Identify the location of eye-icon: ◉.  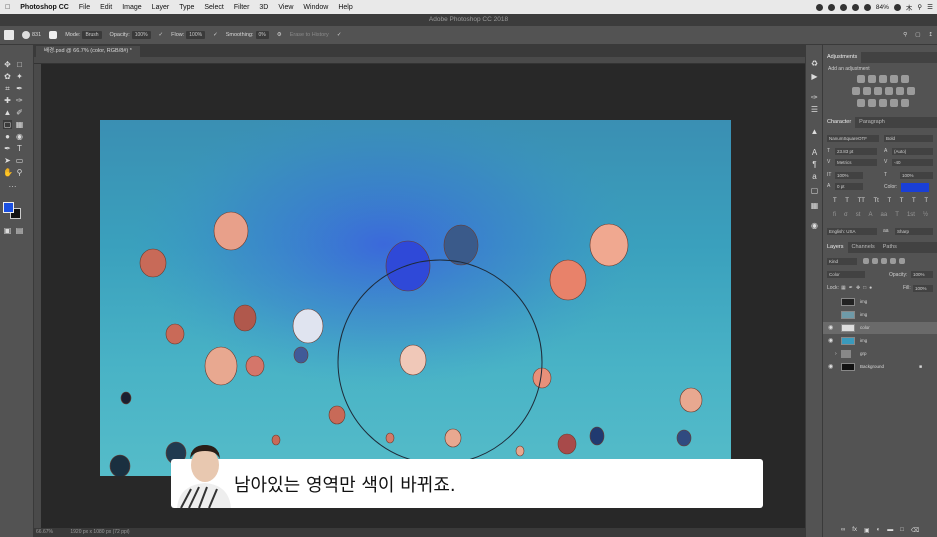
(830, 328).